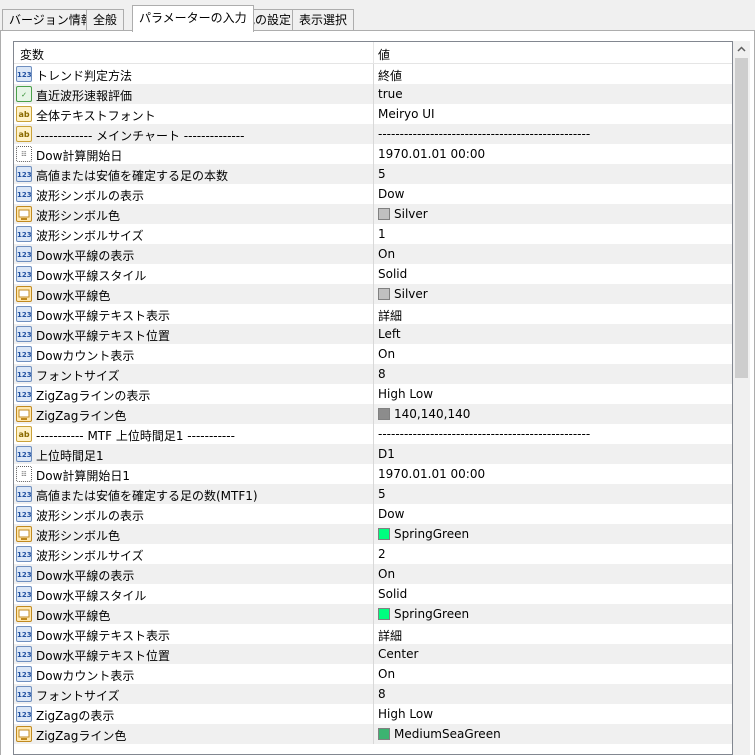 The height and width of the screenshot is (755, 755). I want to click on parameter-name: 高値または安値を確定する足の本数, so click(132, 176).